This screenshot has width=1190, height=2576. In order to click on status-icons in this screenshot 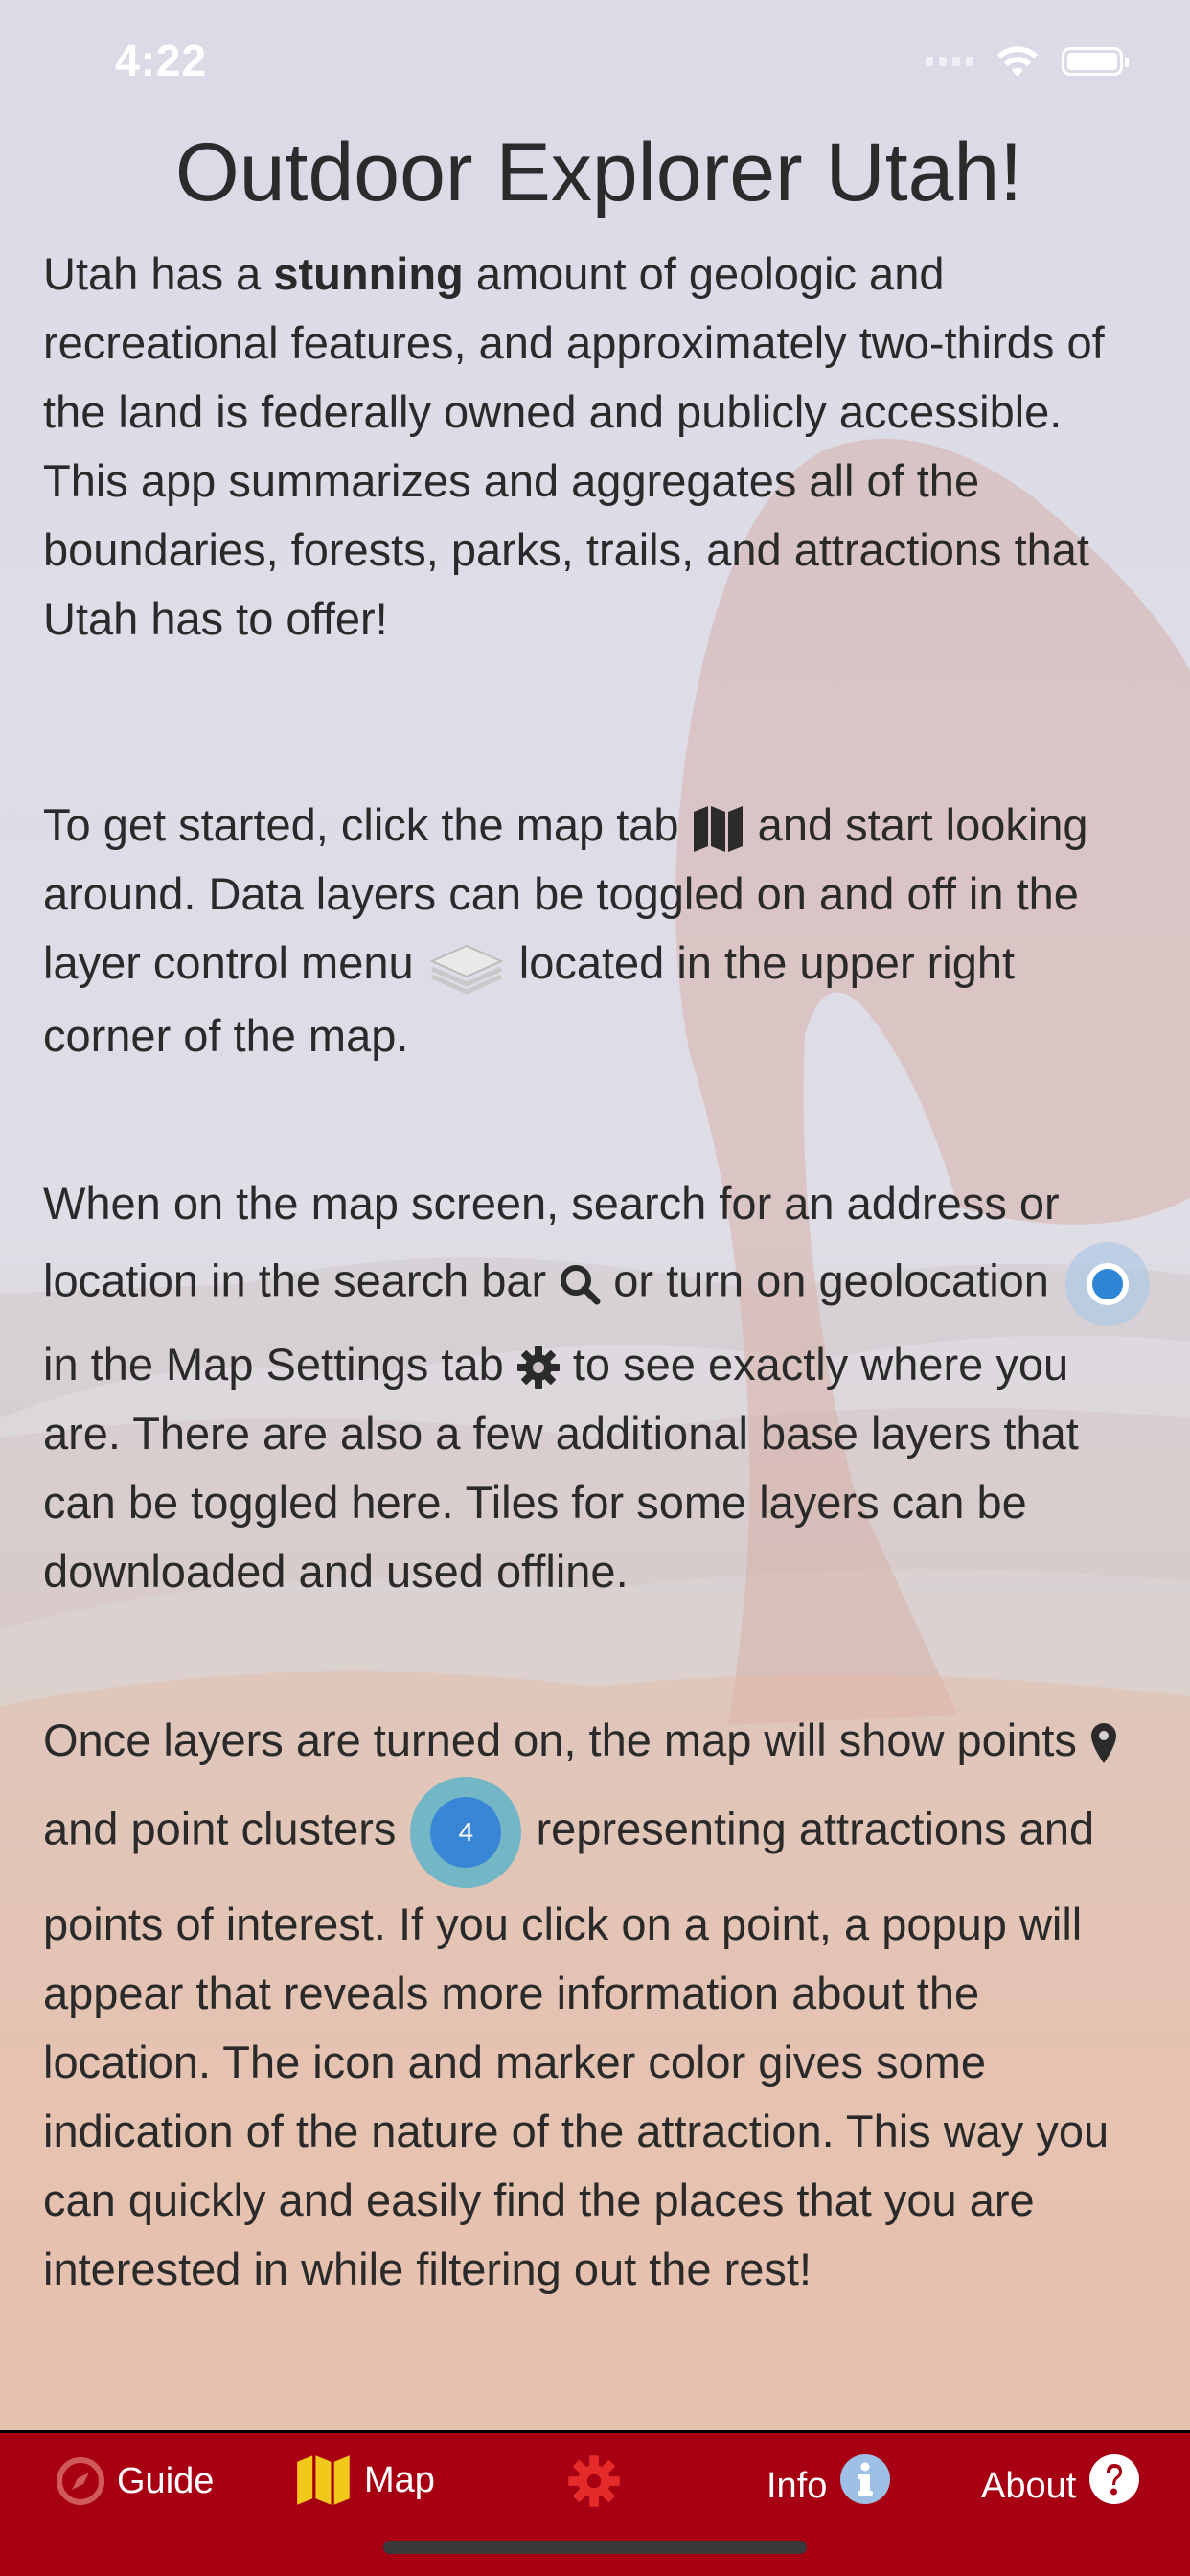, I will do `click(1028, 62)`.